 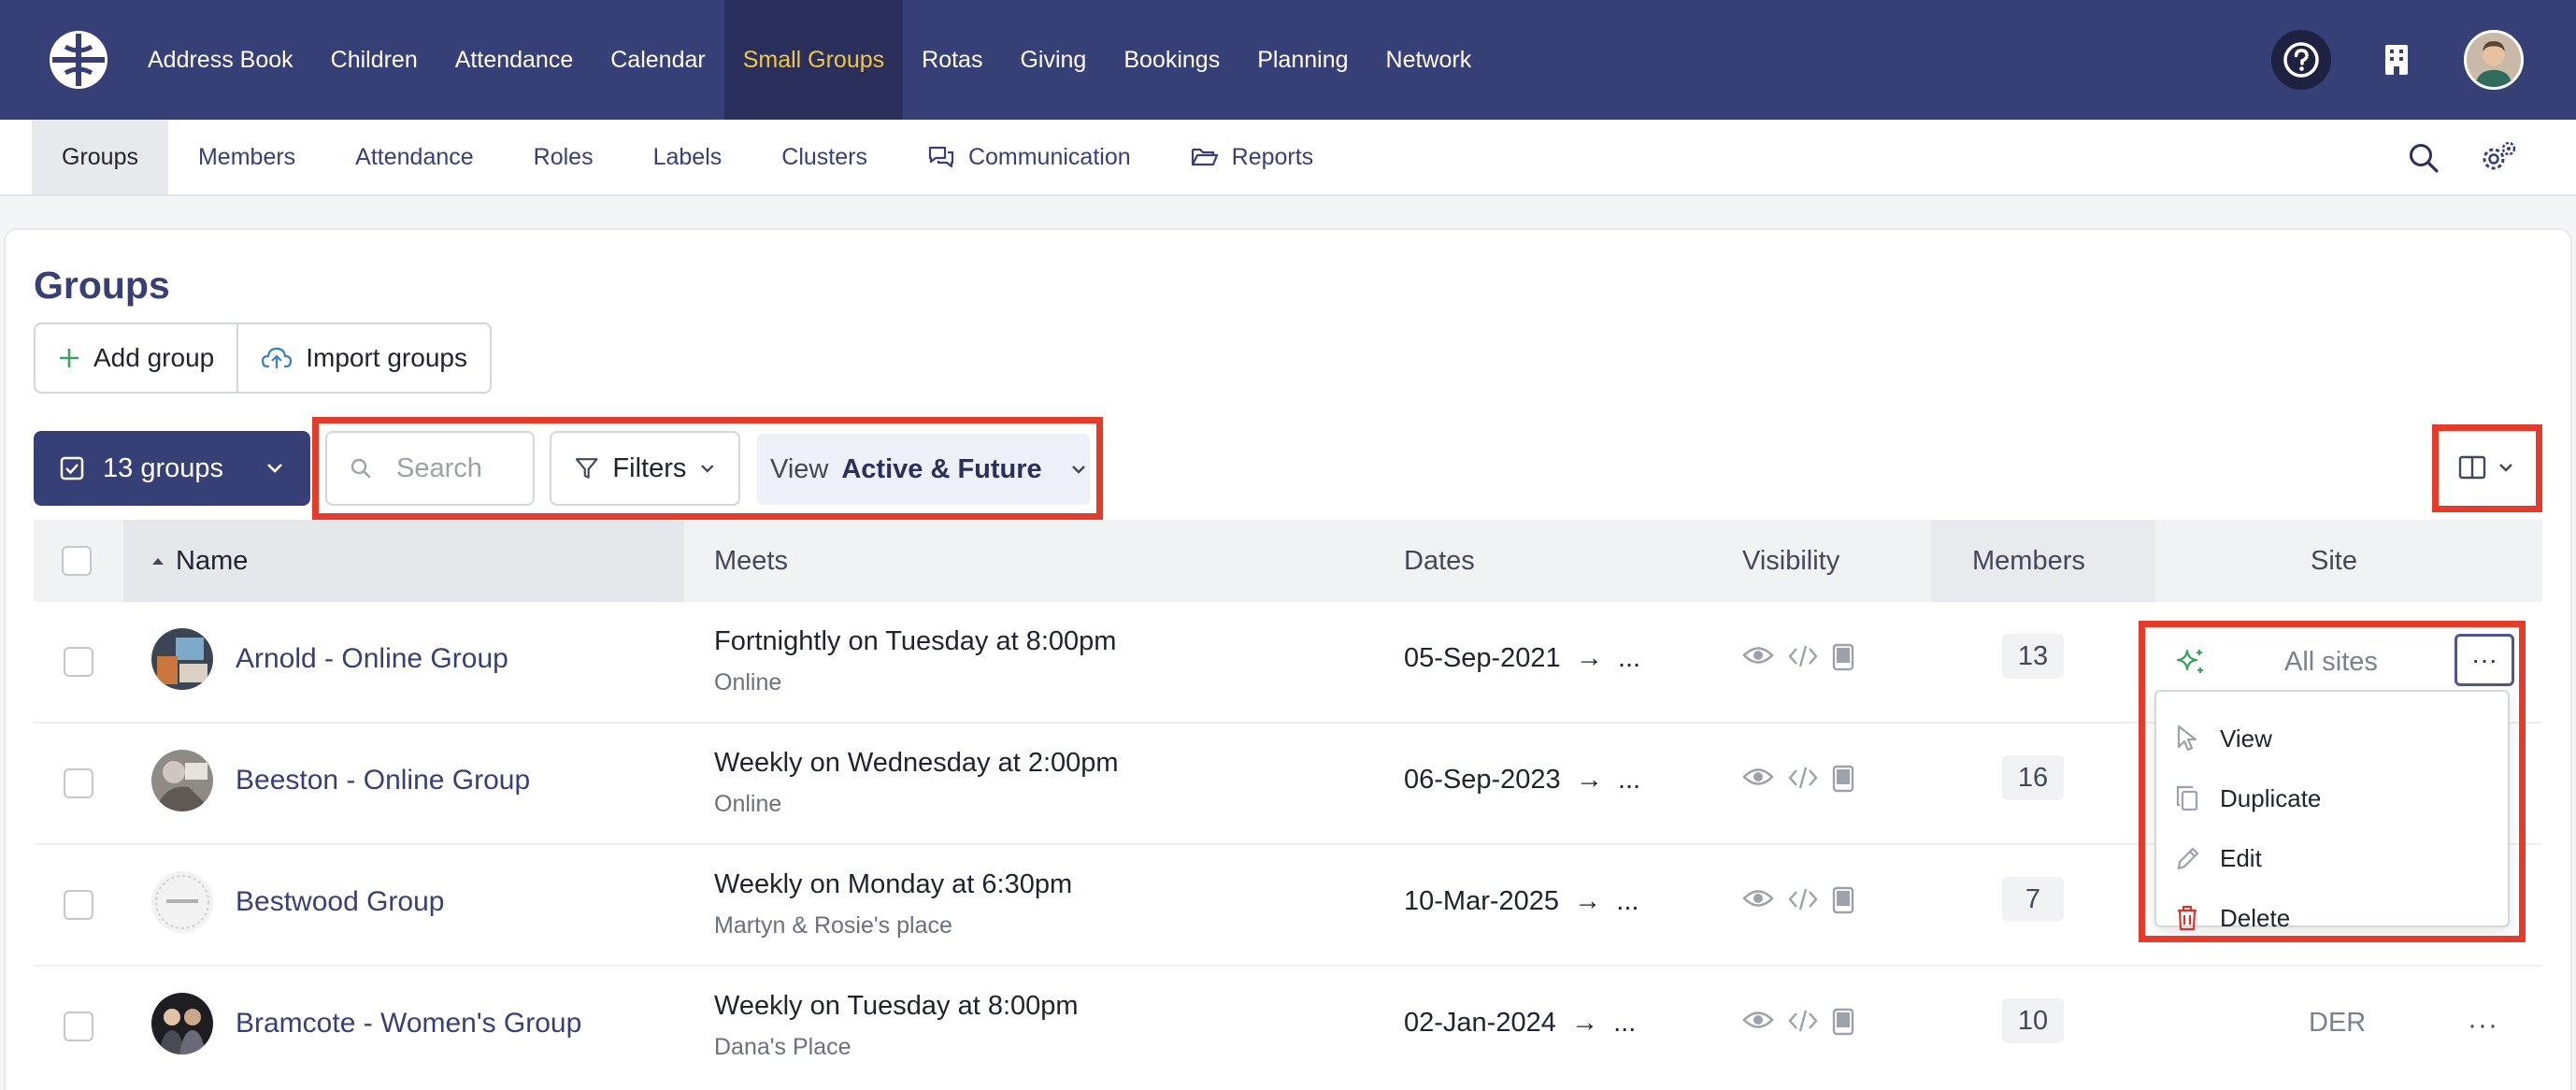 What do you see at coordinates (751, 561) in the screenshot?
I see `column-header-meets: Meets` at bounding box center [751, 561].